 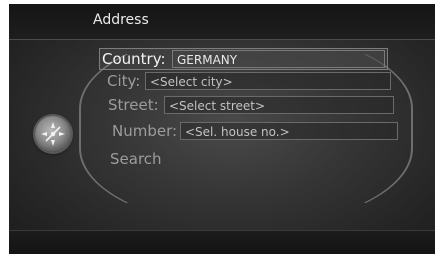 I want to click on country-label: Country:, so click(x=134, y=59).